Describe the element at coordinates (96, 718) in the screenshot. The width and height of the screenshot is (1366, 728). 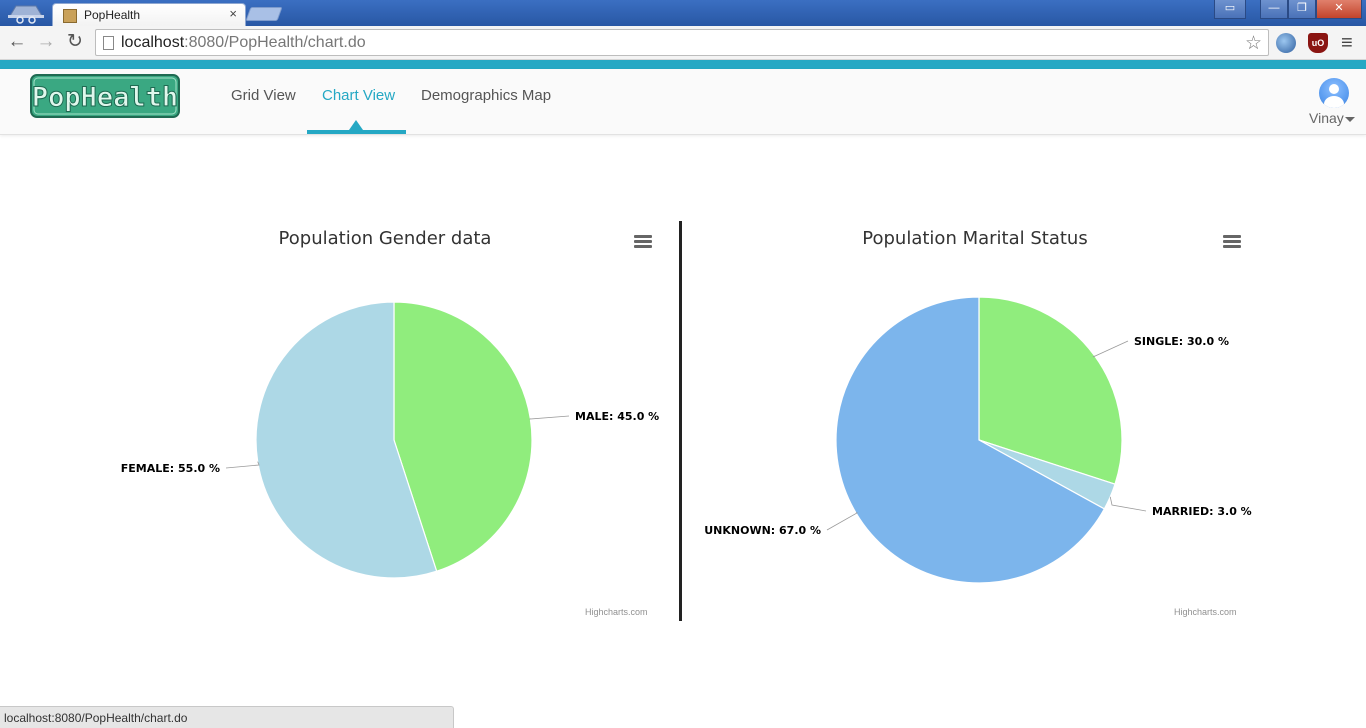
I see `status-url: localhost:8080/PopHealth/chart.do` at that location.